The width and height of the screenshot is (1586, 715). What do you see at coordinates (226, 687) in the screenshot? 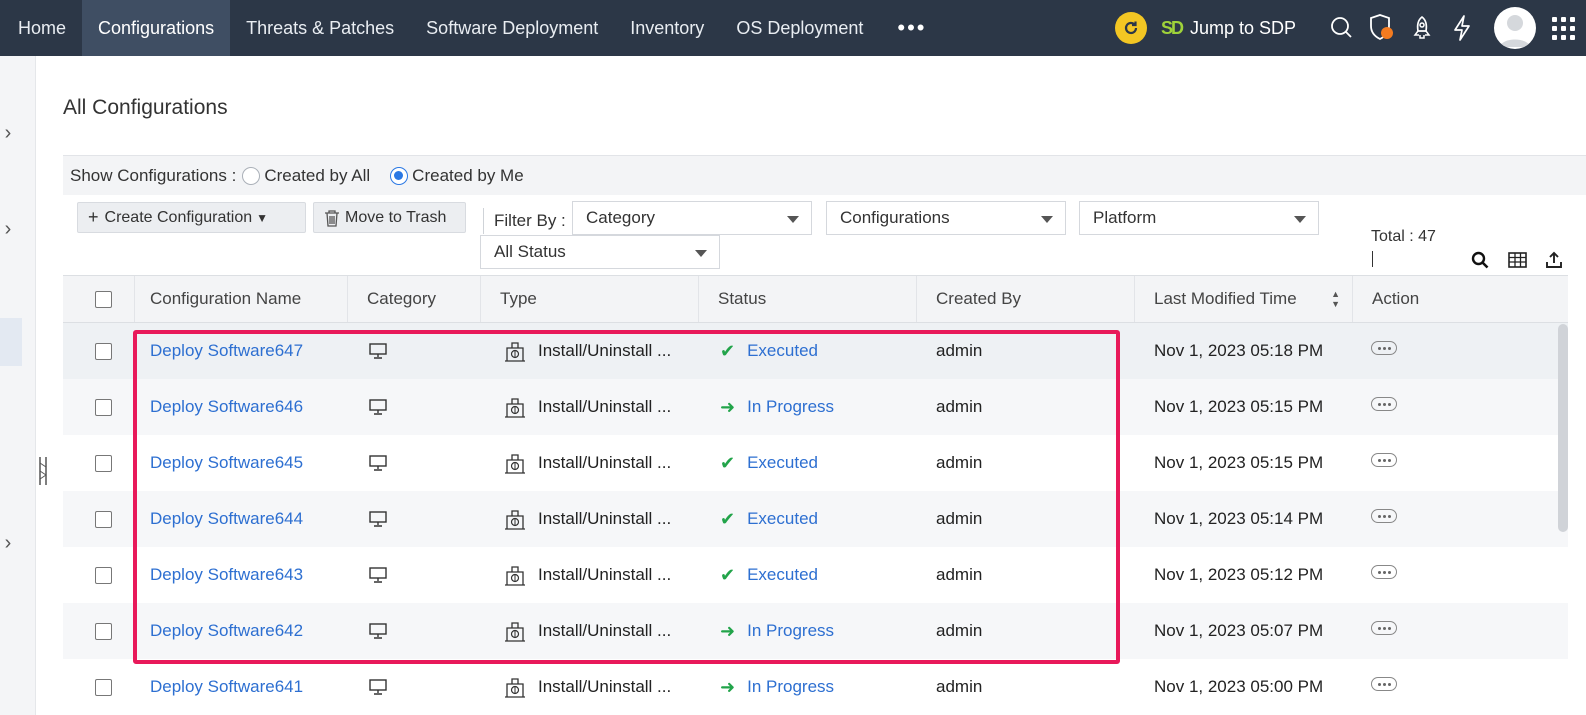
I see `configuration-name-link: Deploy Software641` at bounding box center [226, 687].